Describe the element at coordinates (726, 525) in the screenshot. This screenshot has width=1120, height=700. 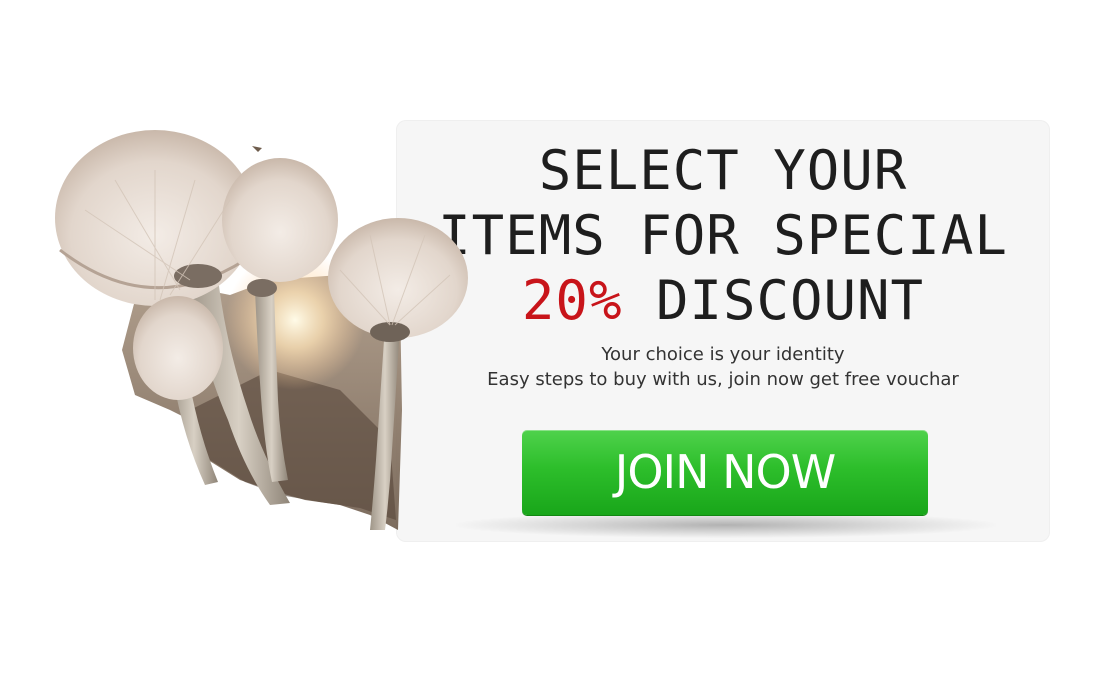
I see `button-shadow` at that location.